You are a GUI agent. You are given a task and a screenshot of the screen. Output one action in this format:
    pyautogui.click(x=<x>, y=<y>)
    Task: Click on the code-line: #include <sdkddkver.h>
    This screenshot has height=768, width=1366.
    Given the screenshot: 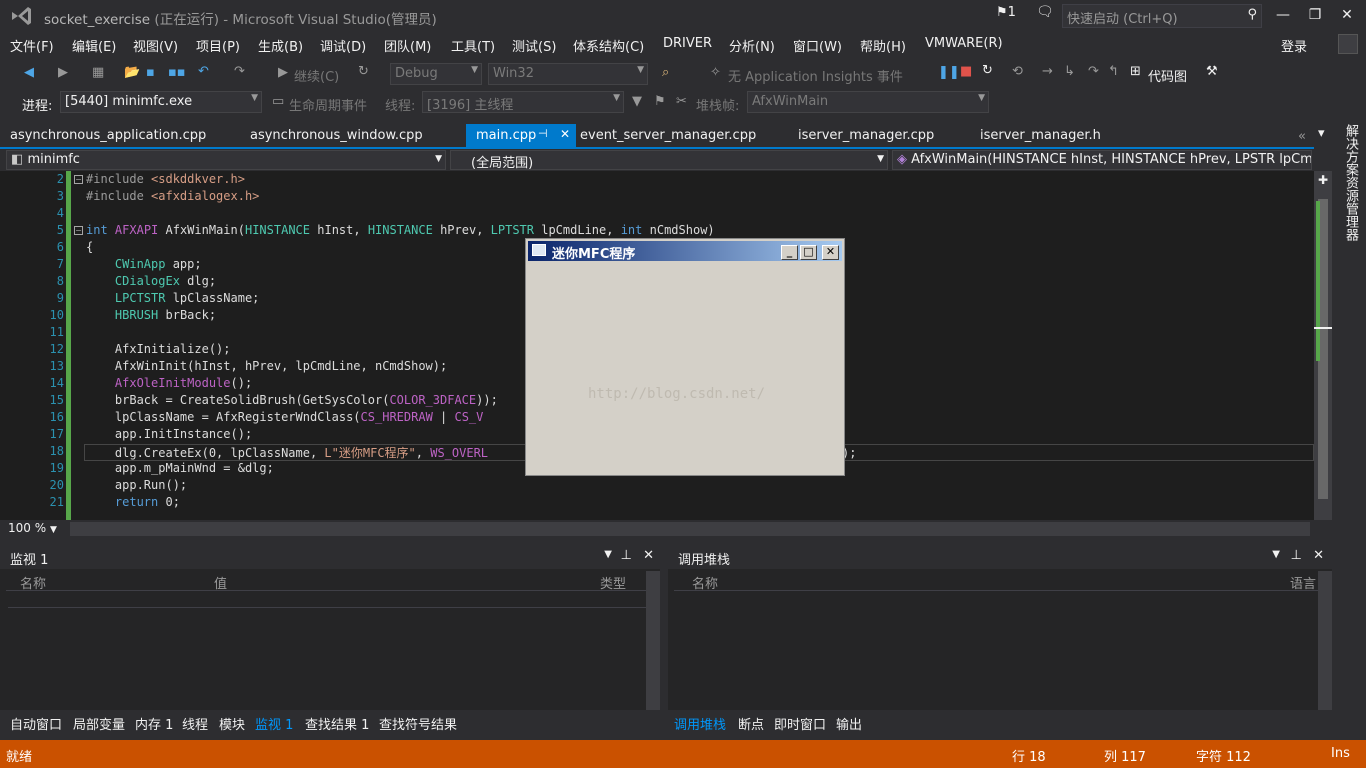 What is the action you would take?
    pyautogui.click(x=165, y=179)
    